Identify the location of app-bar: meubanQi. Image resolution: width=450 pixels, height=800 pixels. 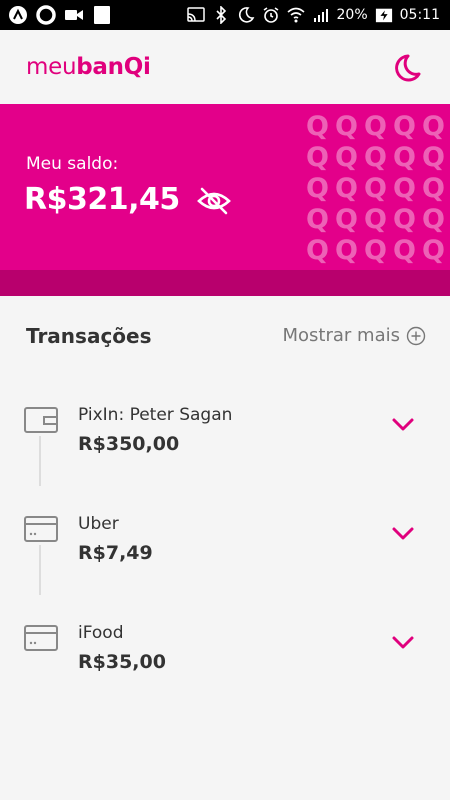
(225, 67).